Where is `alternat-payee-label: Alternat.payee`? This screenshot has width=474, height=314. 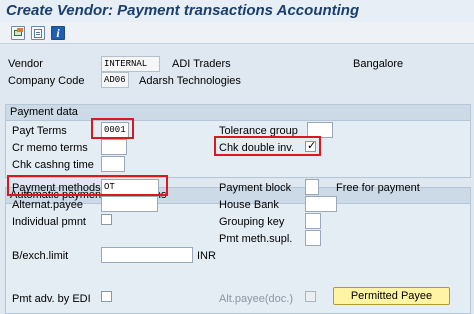
alternat-payee-label: Alternat.payee is located at coordinates (47, 205).